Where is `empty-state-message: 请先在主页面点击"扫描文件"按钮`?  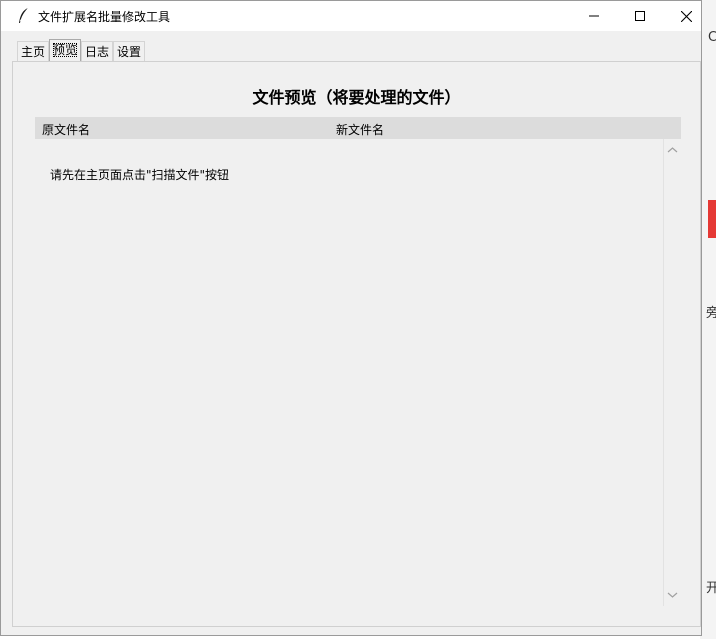
empty-state-message: 请先在主页面点击"扫描文件"按钮 is located at coordinates (140, 175).